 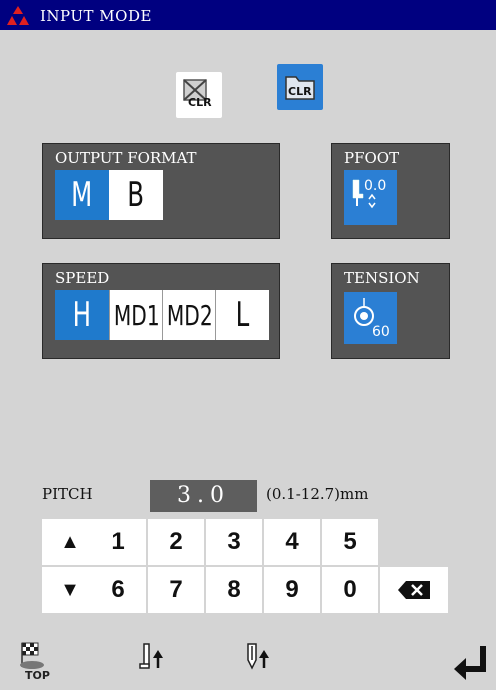 I want to click on clear-disabled-button: CLR, so click(x=199, y=95).